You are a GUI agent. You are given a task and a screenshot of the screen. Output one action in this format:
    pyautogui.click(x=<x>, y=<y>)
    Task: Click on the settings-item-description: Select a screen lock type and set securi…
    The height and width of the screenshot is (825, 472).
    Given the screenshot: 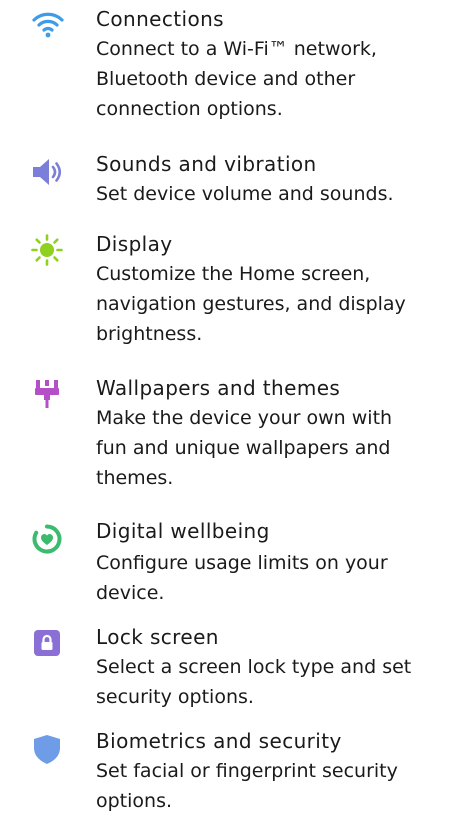 What is the action you would take?
    pyautogui.click(x=254, y=682)
    